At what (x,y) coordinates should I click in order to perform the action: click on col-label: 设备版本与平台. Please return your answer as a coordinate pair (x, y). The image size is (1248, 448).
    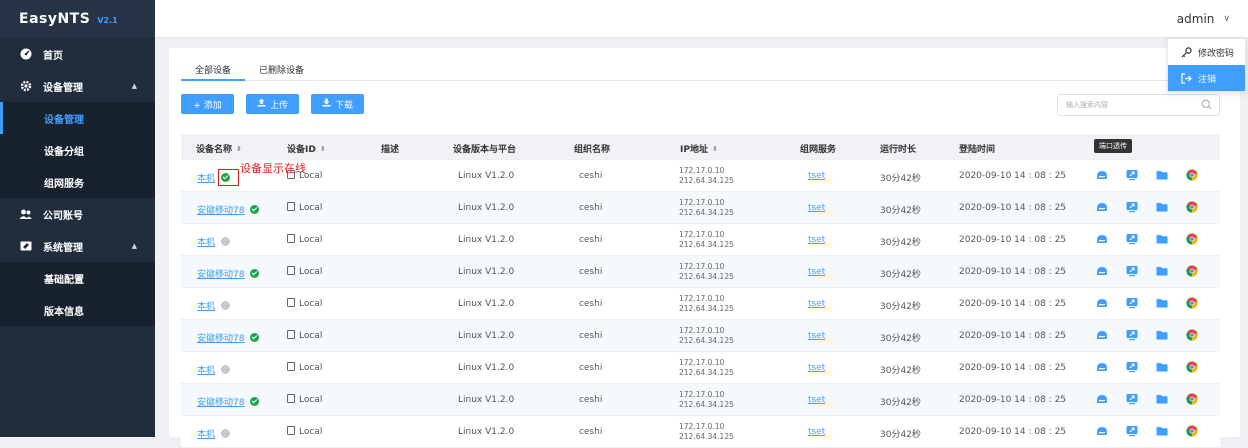
    Looking at the image, I should click on (485, 150).